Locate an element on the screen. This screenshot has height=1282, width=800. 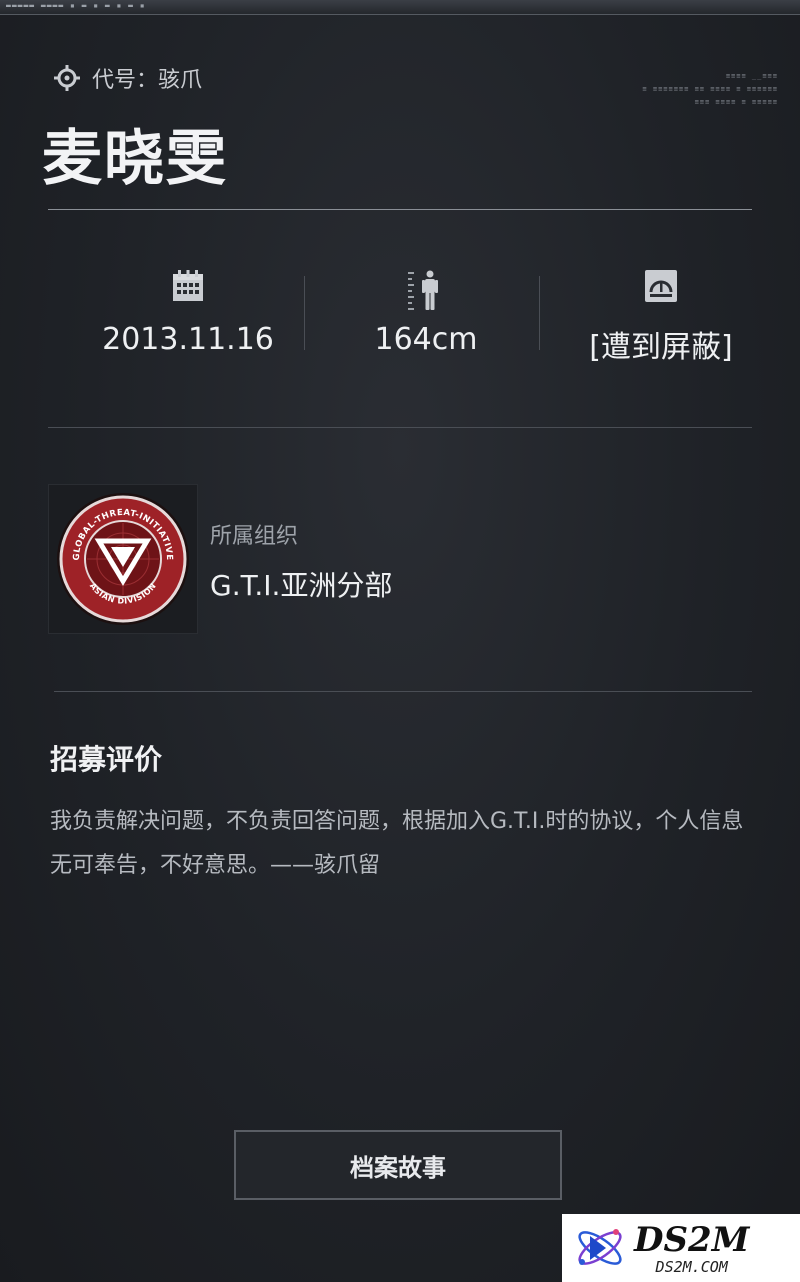
classified-value: [遭到屏蔽] is located at coordinates (661, 347).